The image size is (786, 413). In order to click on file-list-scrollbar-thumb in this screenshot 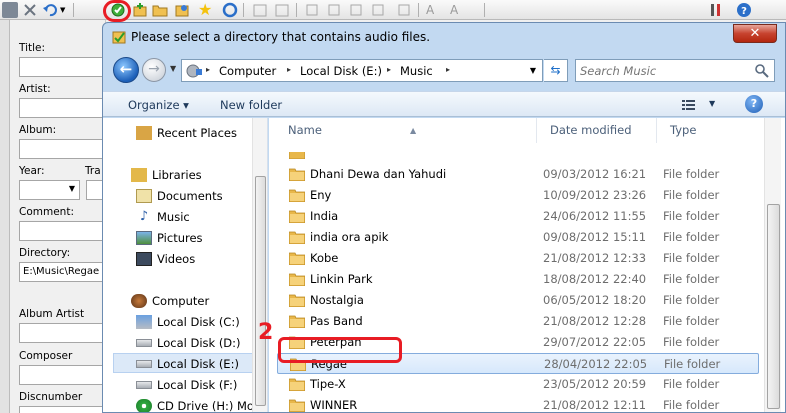, I will do `click(773, 306)`.